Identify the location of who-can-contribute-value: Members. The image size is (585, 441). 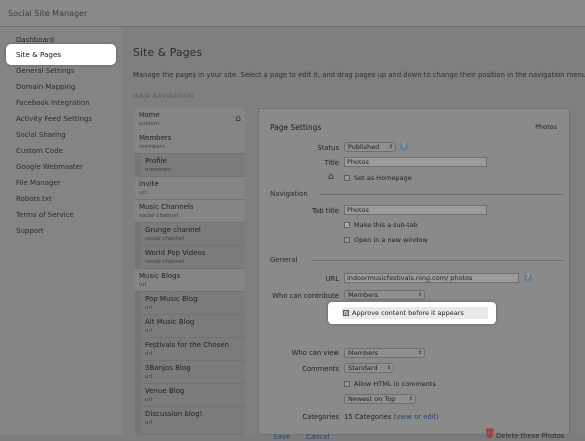
(363, 295).